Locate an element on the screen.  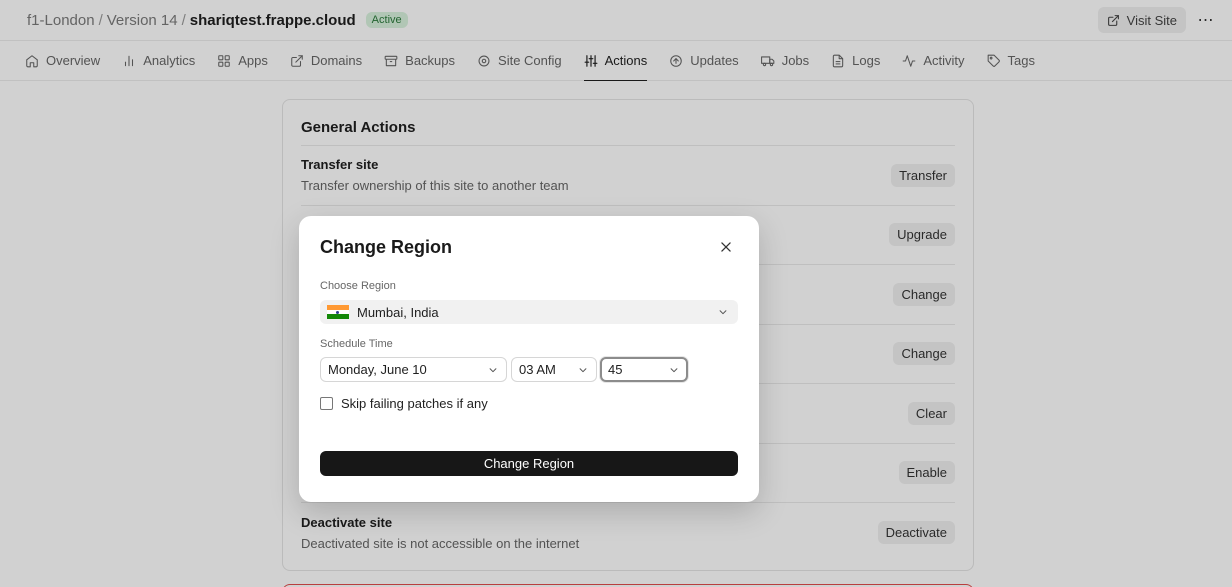
dialog-title: Change Region is located at coordinates (386, 247).